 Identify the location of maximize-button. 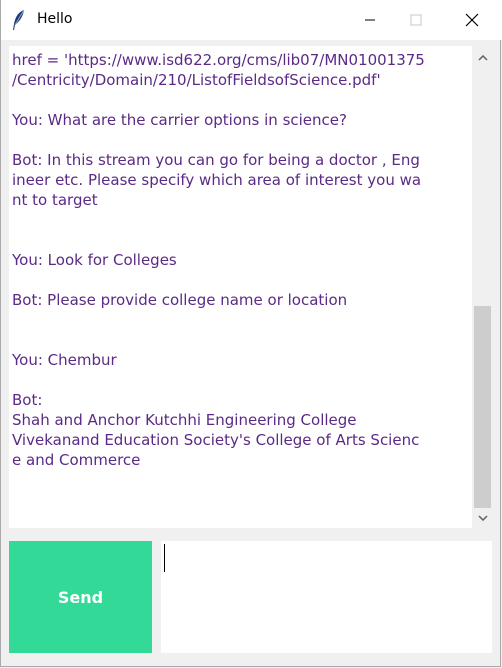
(416, 20).